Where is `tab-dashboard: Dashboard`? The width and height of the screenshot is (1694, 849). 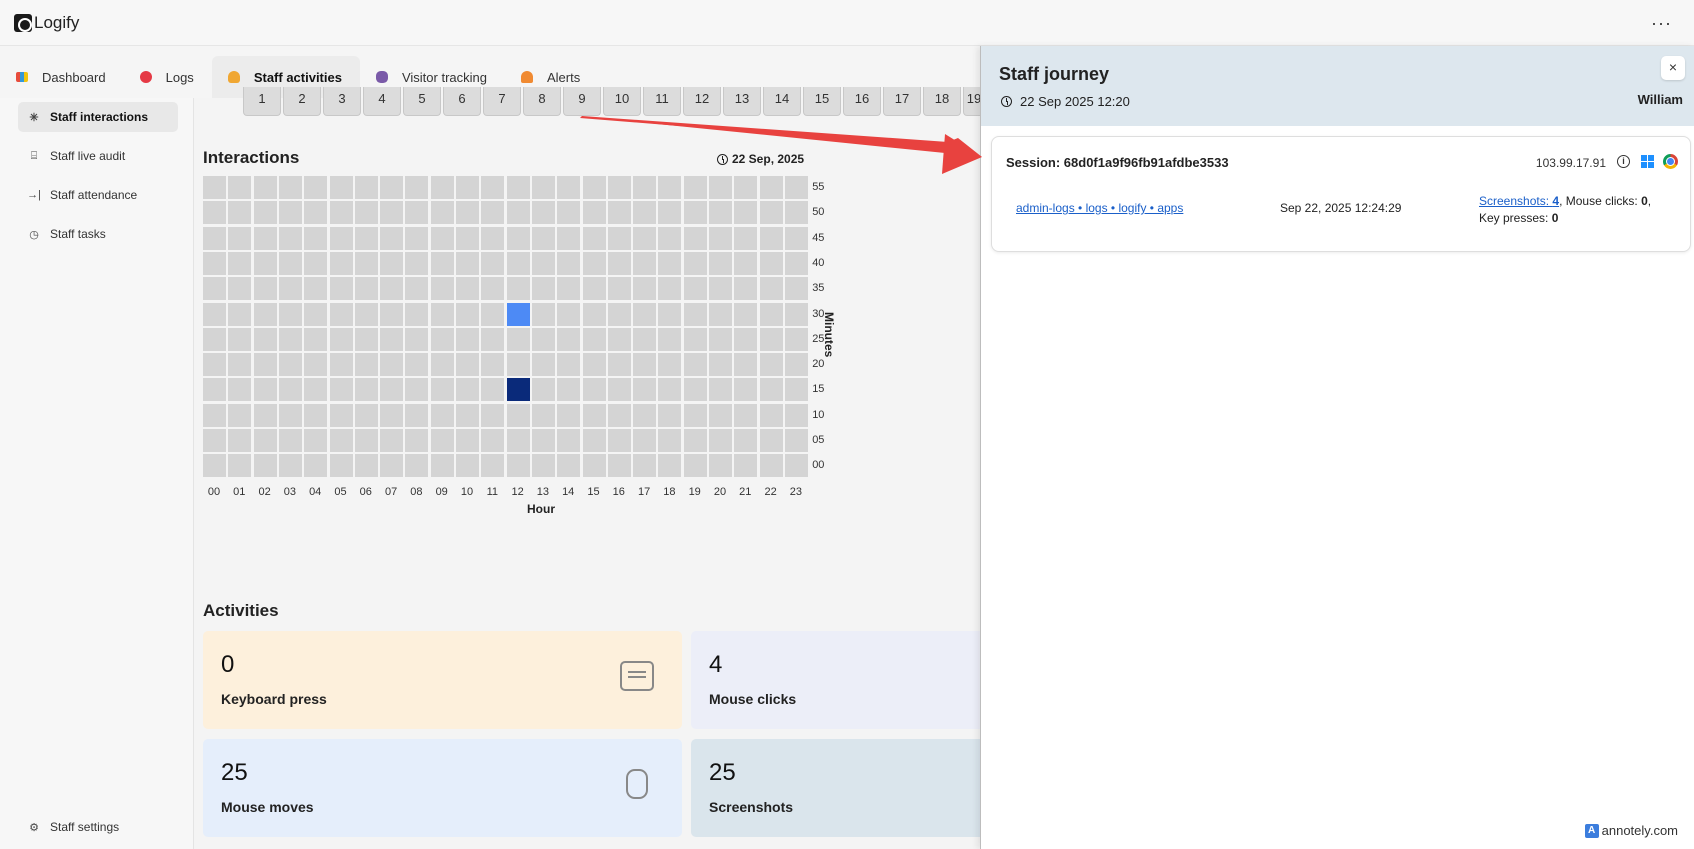 tab-dashboard: Dashboard is located at coordinates (62, 77).